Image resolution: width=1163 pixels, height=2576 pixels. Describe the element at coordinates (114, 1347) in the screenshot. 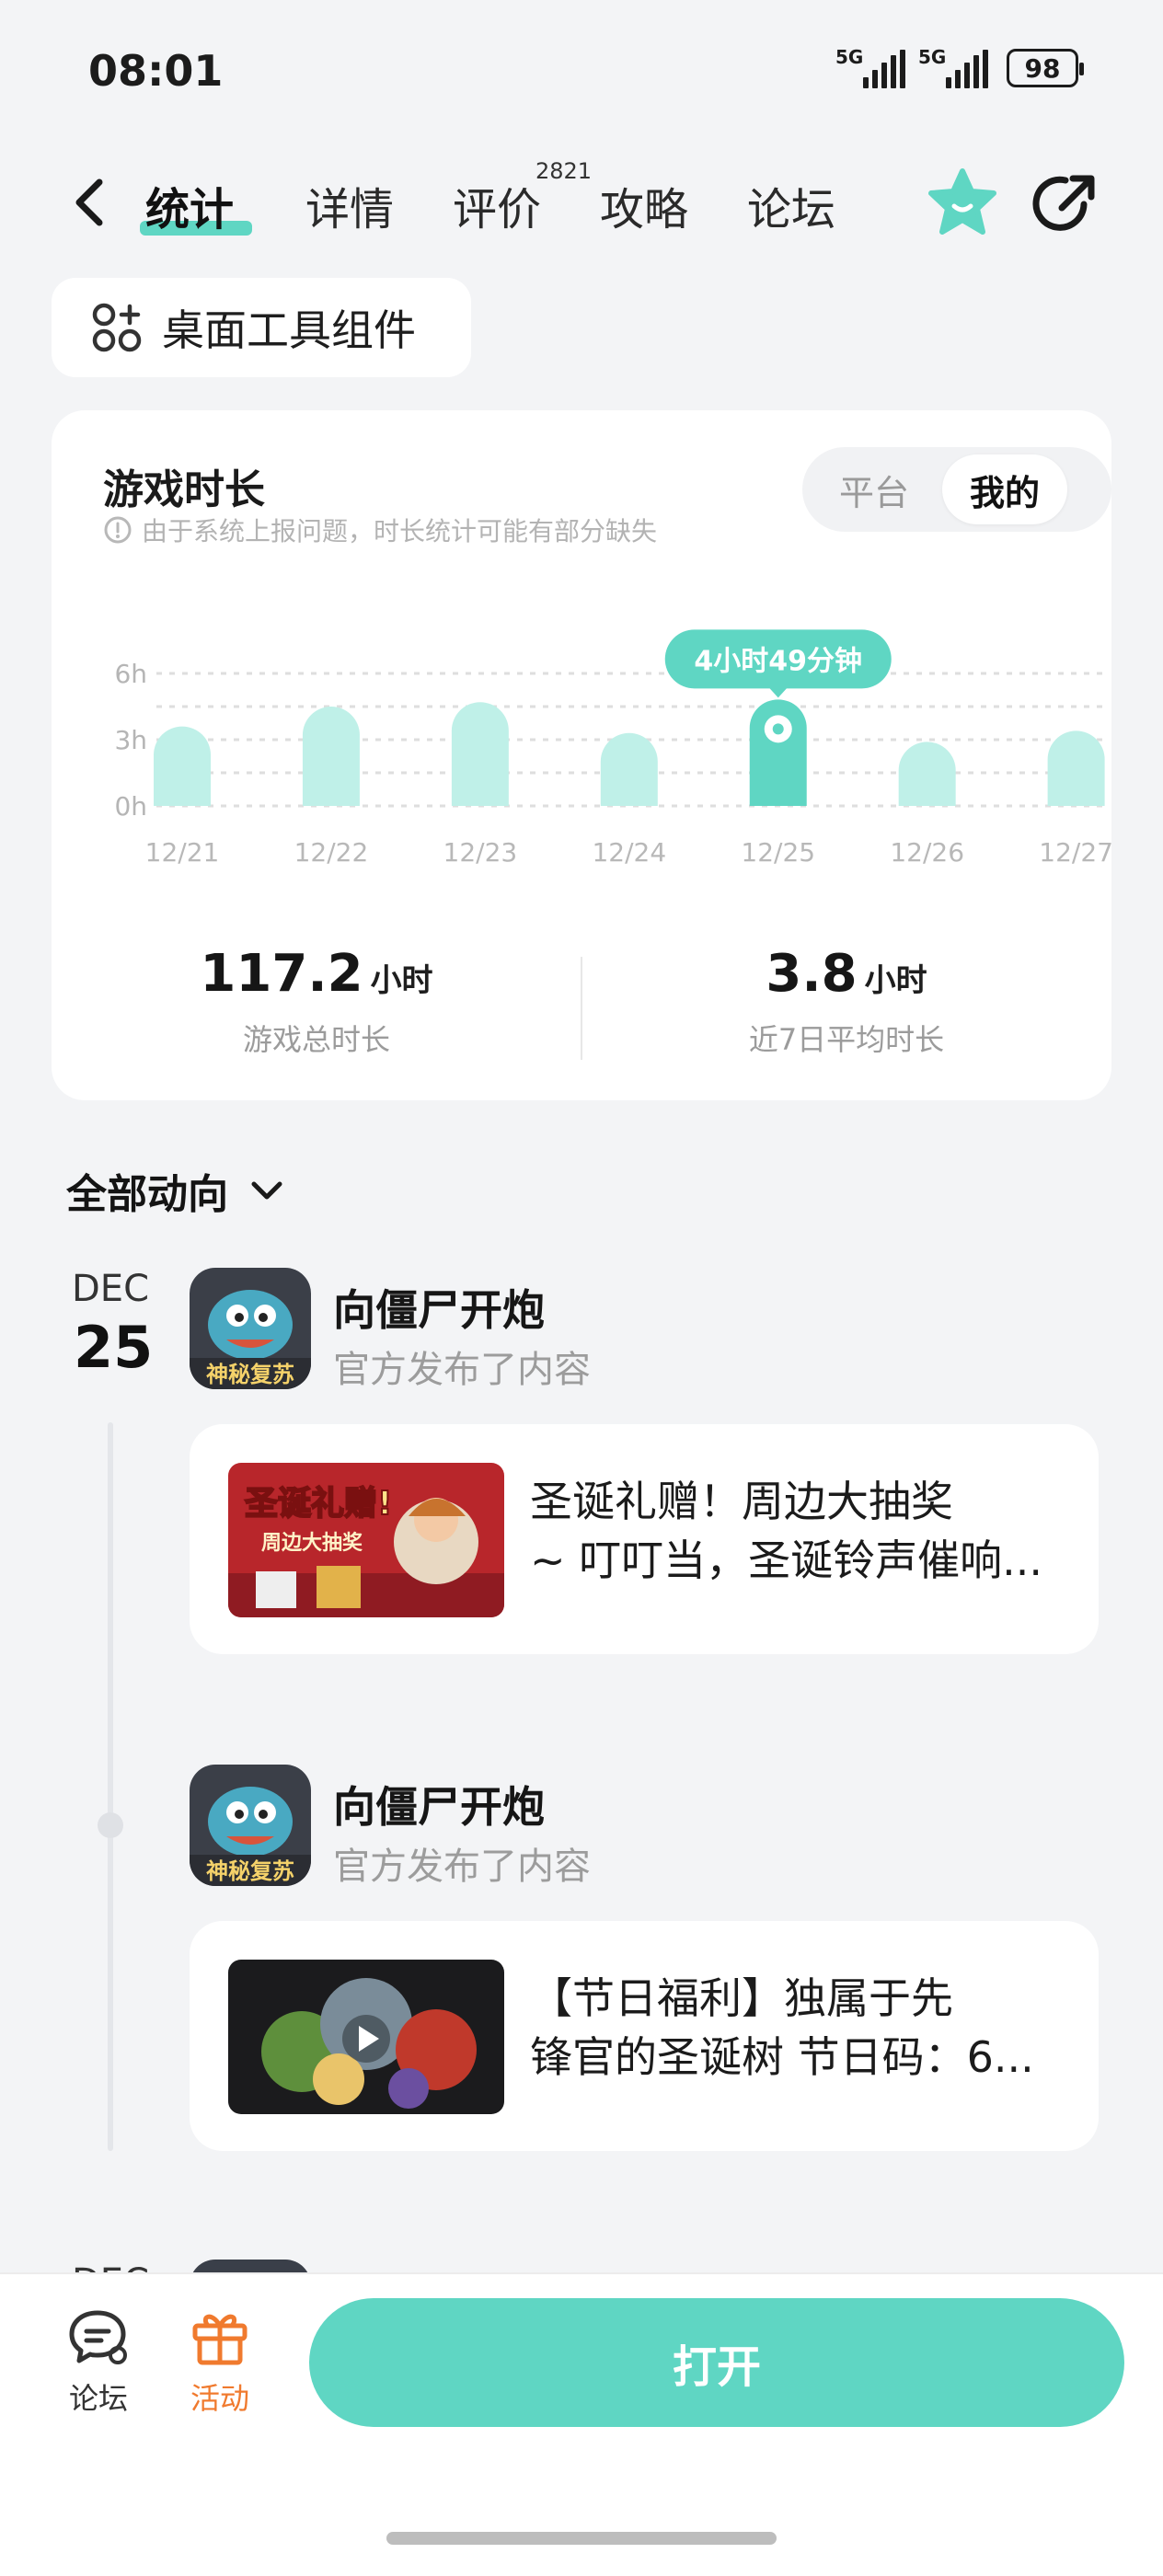

I see `feed-date-day: 25` at that location.